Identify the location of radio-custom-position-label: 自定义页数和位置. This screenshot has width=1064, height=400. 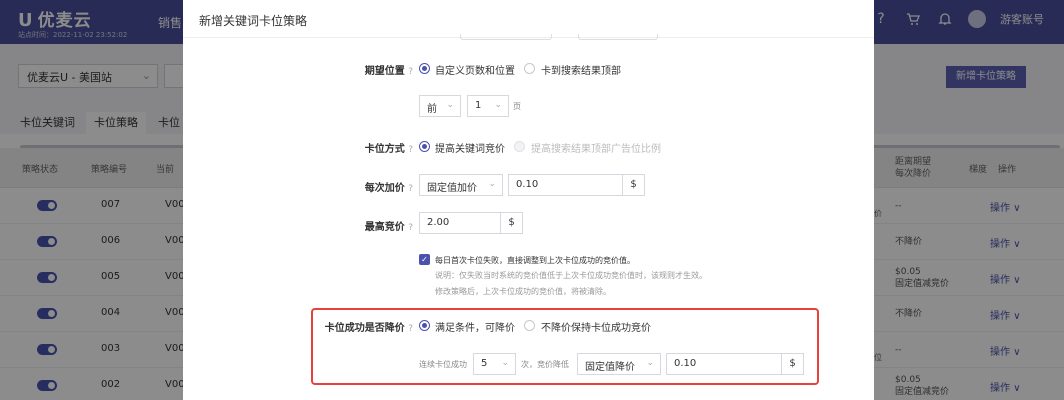
(475, 69).